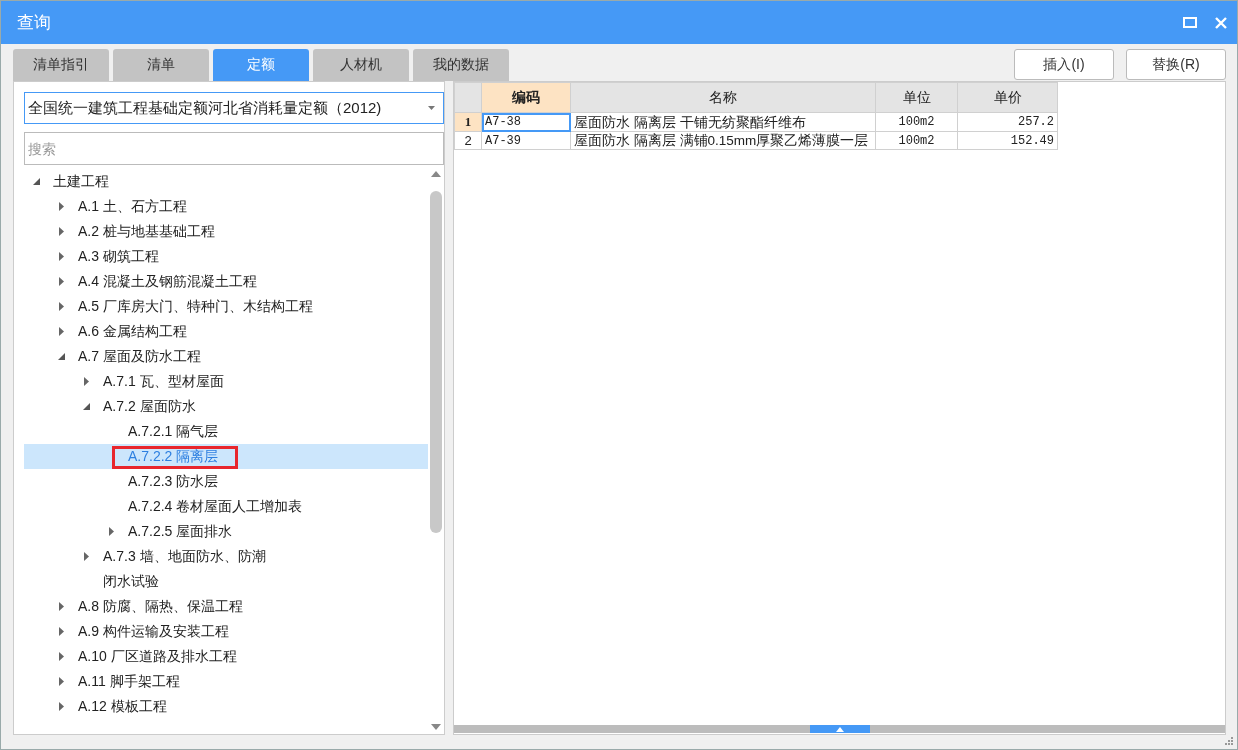 The height and width of the screenshot is (750, 1238). What do you see at coordinates (226, 656) in the screenshot?
I see `tree-row: A.10 厂区道路及排水工程` at bounding box center [226, 656].